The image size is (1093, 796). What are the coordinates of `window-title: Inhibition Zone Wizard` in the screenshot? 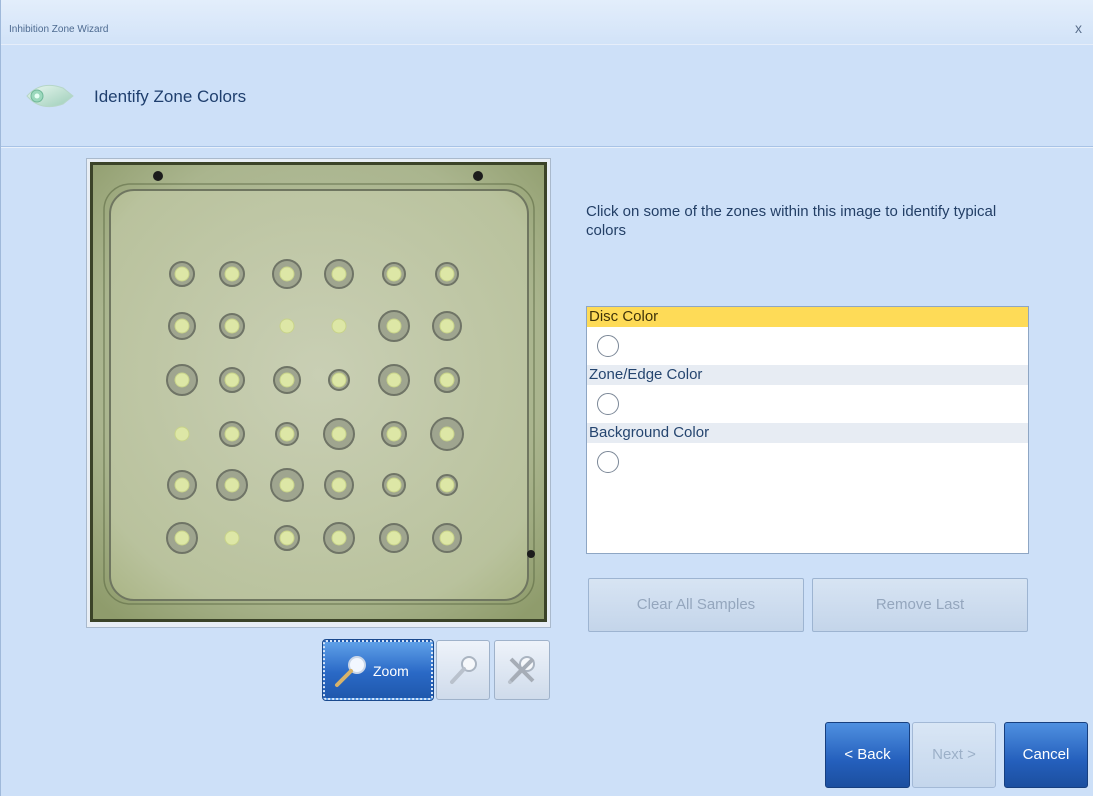 It's located at (59, 29).